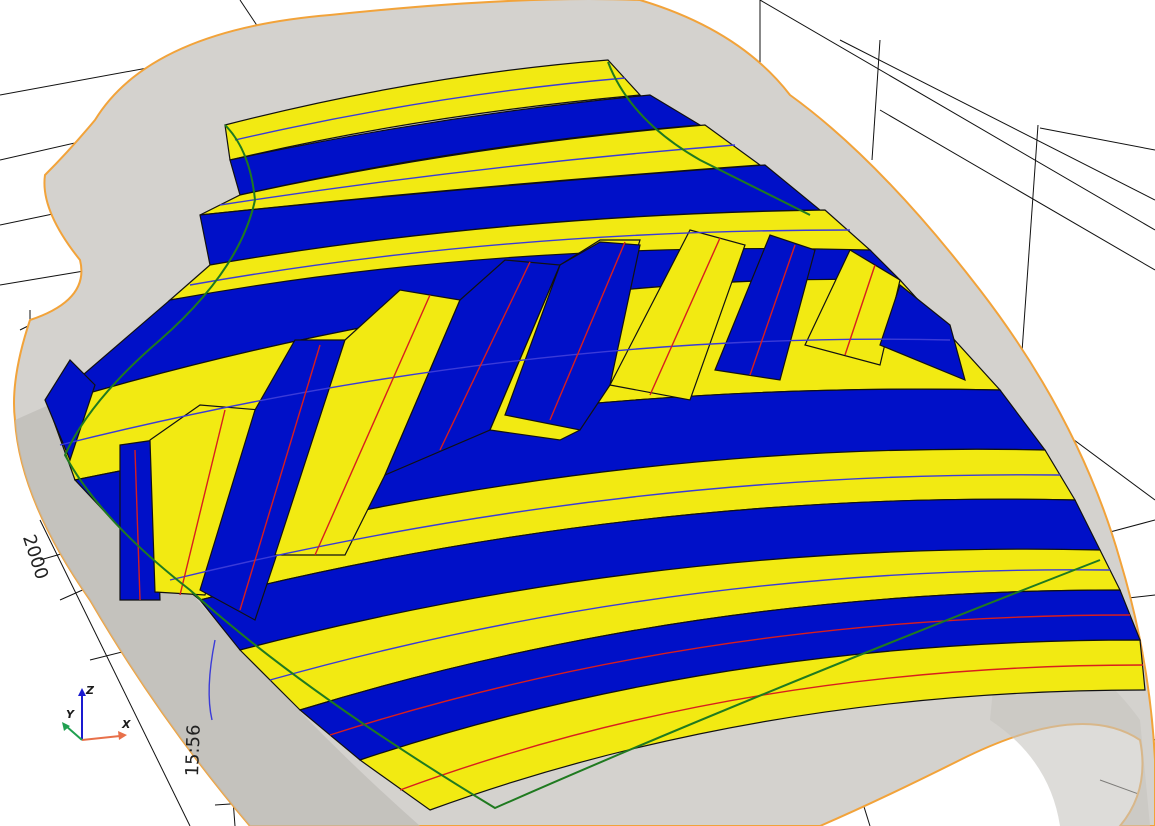 The height and width of the screenshot is (826, 1155). What do you see at coordinates (70, 714) in the screenshot?
I see `axis-y-label: Y` at bounding box center [70, 714].